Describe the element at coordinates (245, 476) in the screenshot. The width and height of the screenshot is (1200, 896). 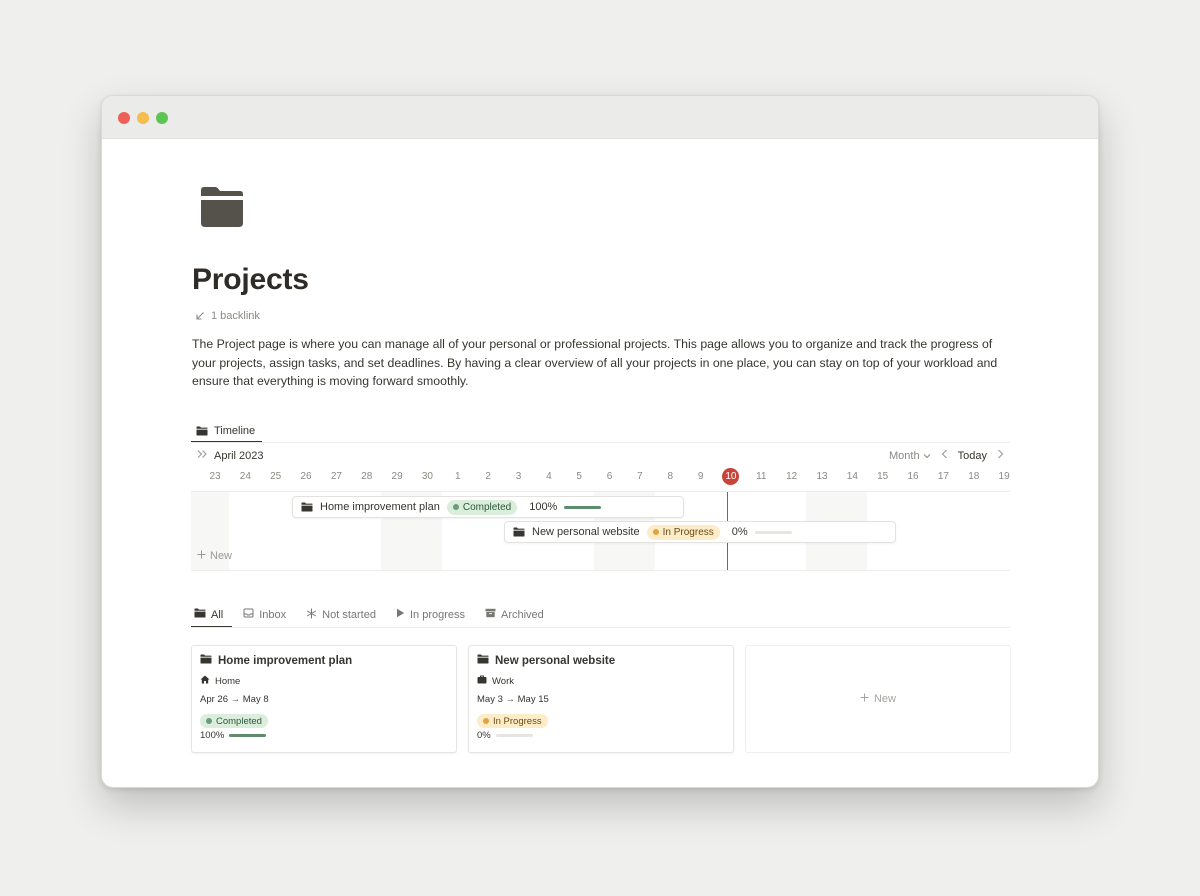
I see `timeline-day: 24` at that location.